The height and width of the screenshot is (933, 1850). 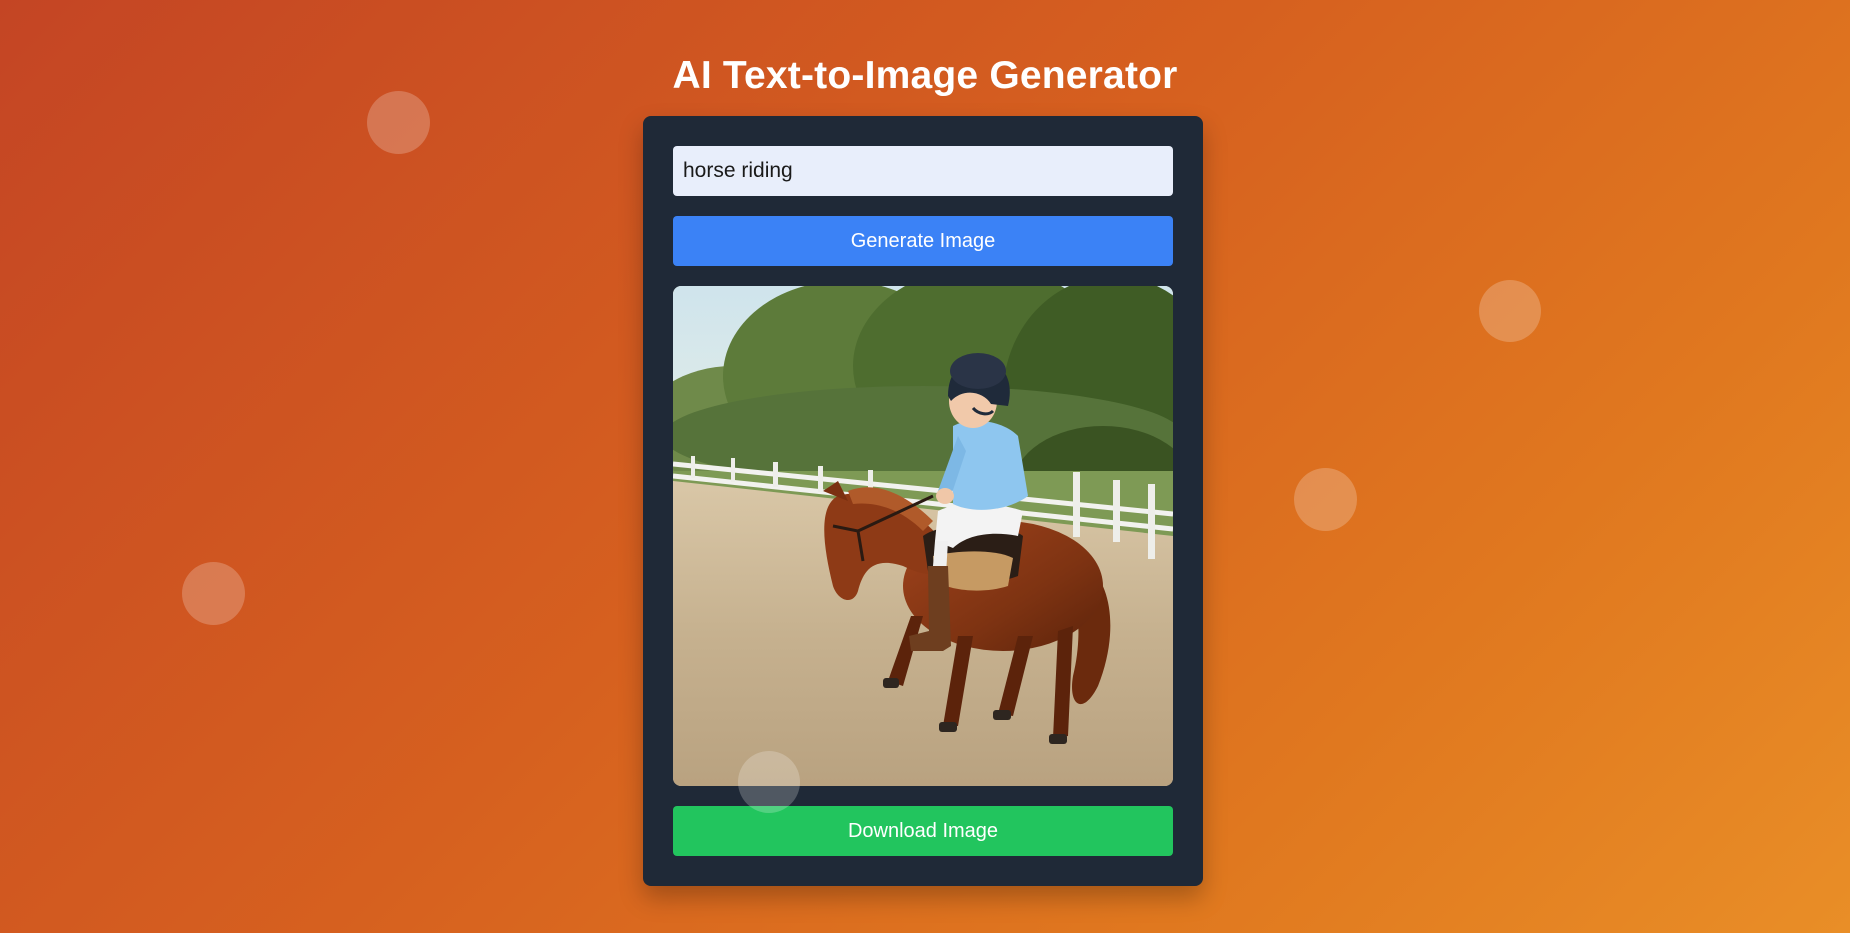 What do you see at coordinates (925, 75) in the screenshot?
I see `page-title: AI Text-to-Image Generator` at bounding box center [925, 75].